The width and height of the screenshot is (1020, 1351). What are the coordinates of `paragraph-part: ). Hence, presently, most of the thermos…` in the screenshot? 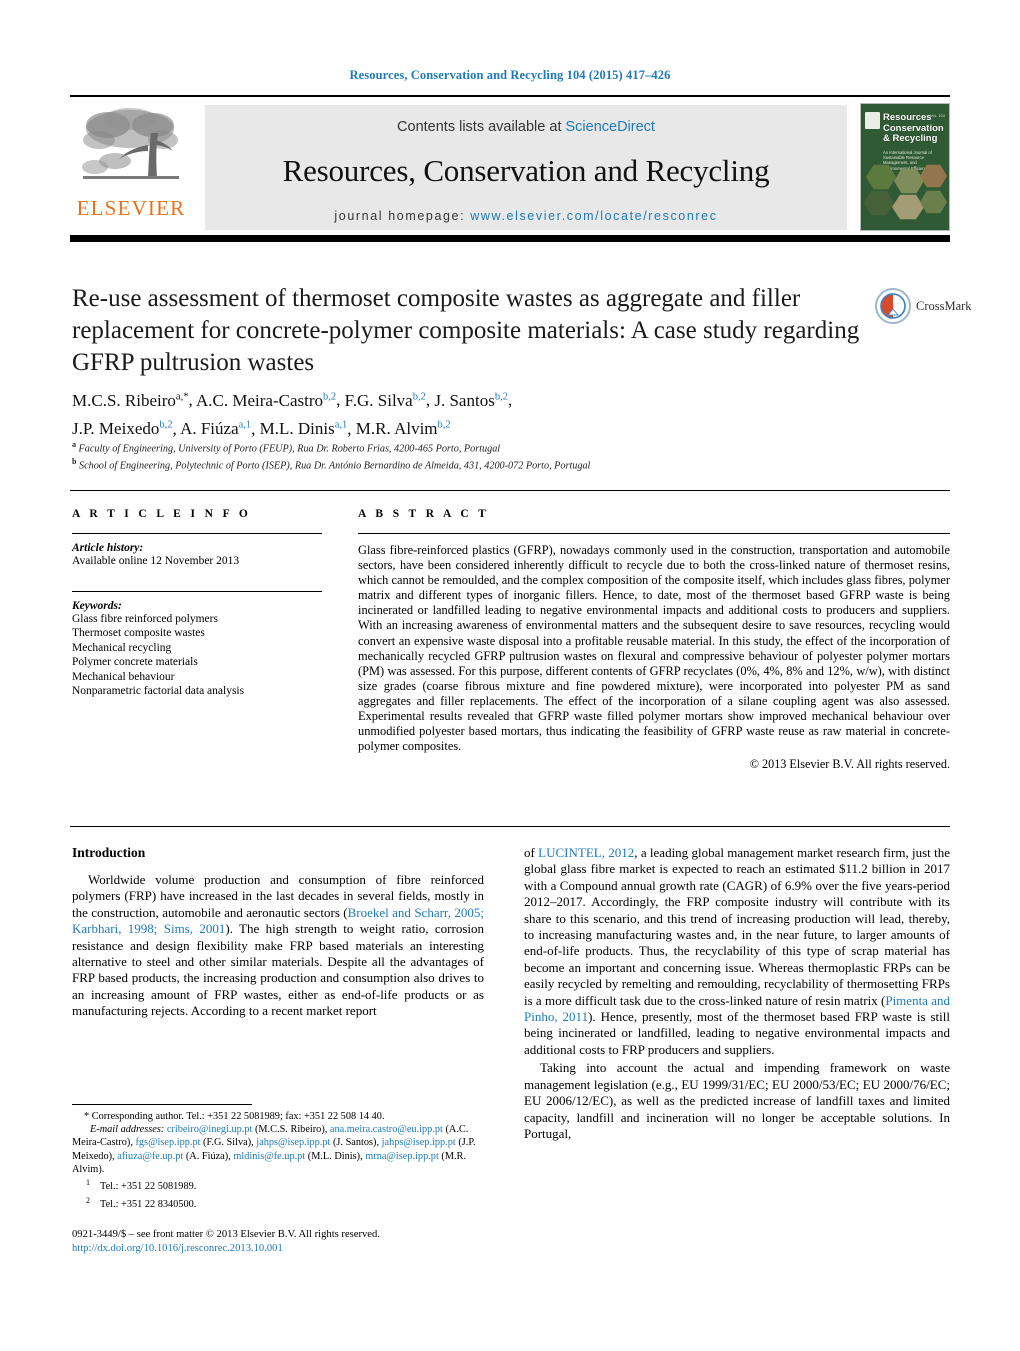 It's located at (737, 1033).